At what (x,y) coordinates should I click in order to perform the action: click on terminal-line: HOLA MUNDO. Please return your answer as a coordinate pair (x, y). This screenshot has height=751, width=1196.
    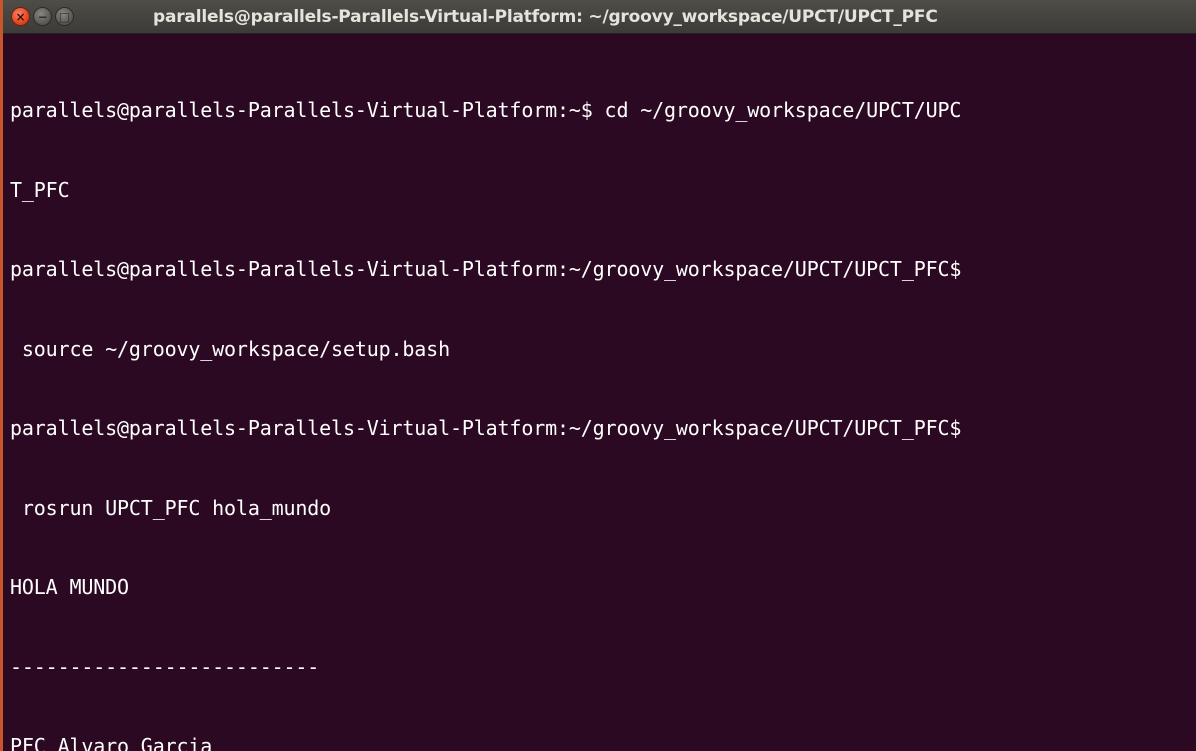
    Looking at the image, I should click on (69, 587).